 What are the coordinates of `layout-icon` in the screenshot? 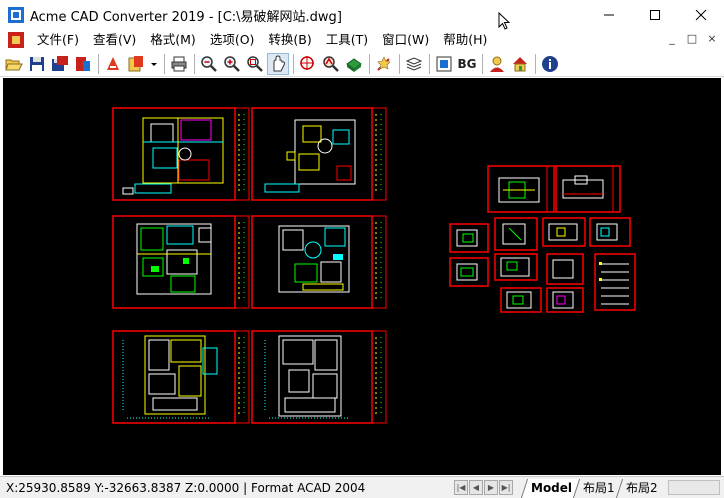 It's located at (135, 63).